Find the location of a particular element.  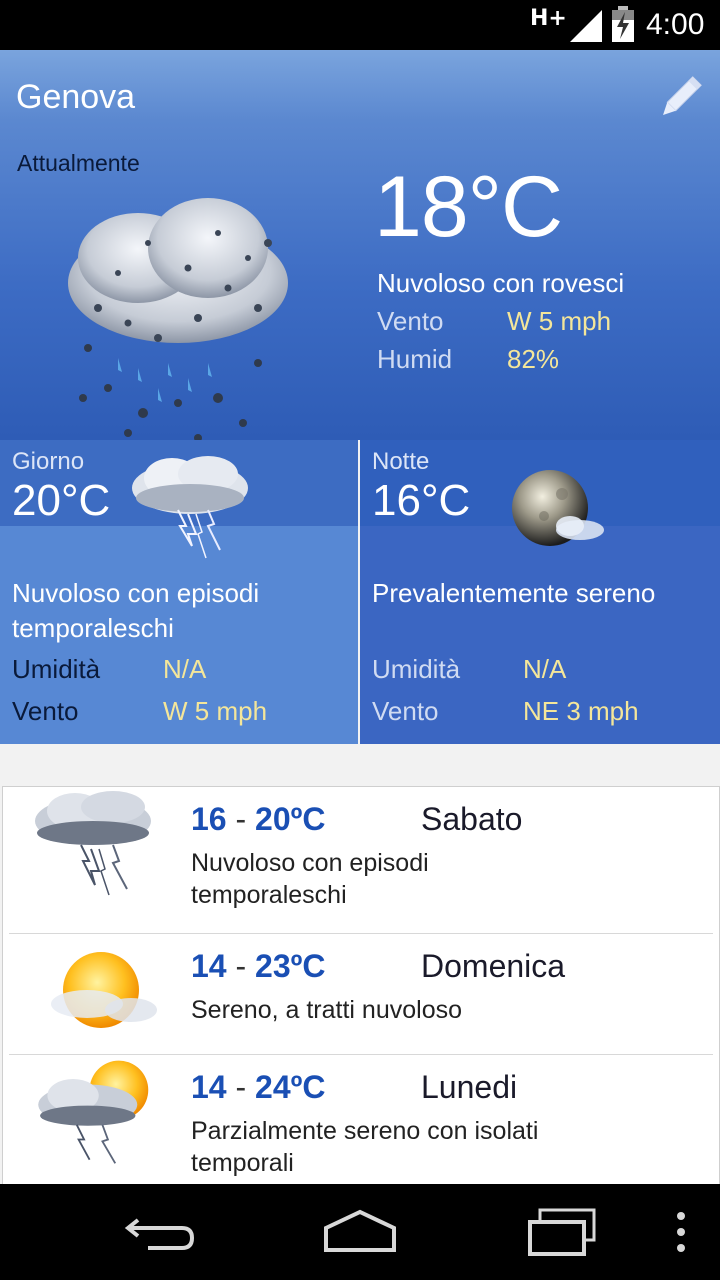

night-wind-value: NE 3 mph is located at coordinates (581, 711).